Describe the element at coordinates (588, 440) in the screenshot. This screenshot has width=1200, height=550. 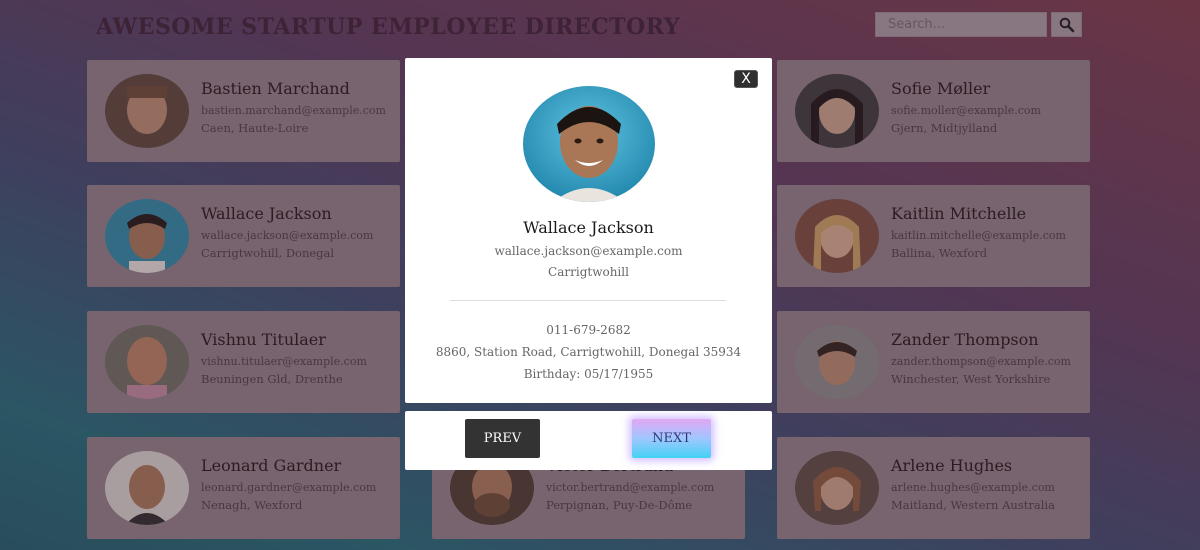
I see `modal-nav: PREV NEXT` at that location.